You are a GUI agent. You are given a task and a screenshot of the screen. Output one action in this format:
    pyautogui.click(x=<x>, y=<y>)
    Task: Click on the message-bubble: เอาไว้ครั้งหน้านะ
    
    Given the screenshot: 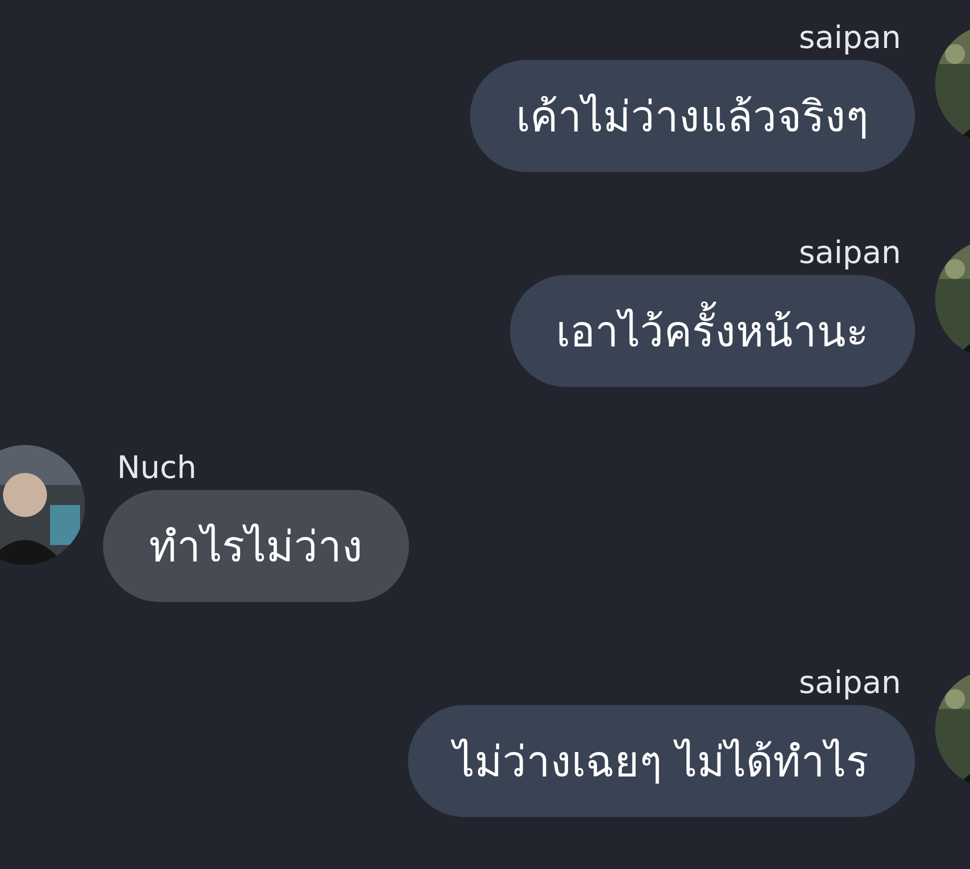 What is the action you would take?
    pyautogui.click(x=712, y=331)
    